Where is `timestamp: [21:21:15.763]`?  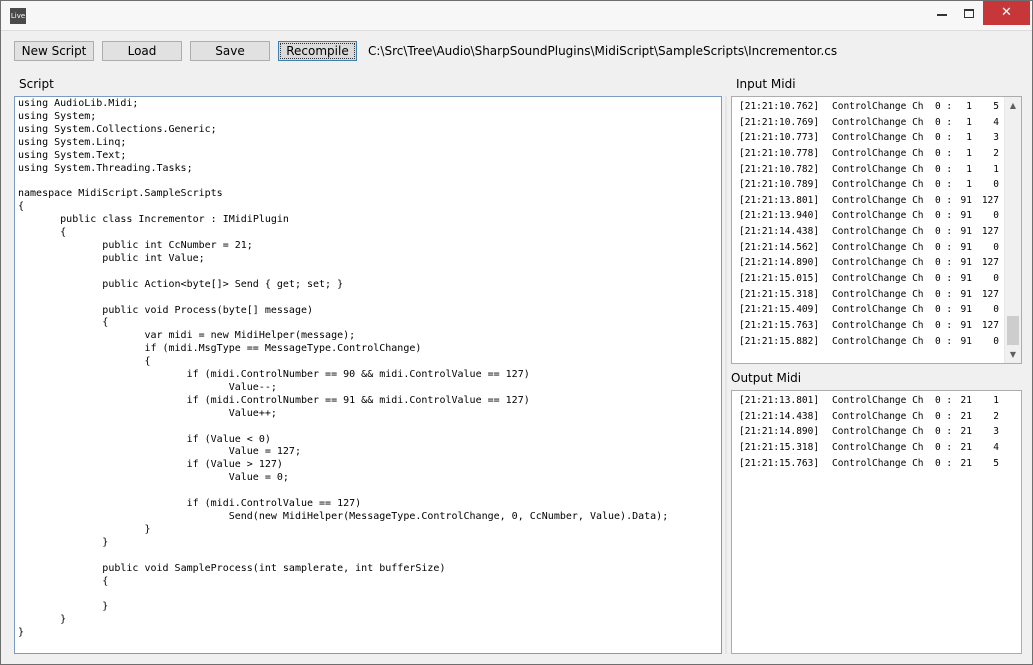
timestamp: [21:21:15.763] is located at coordinates (779, 325).